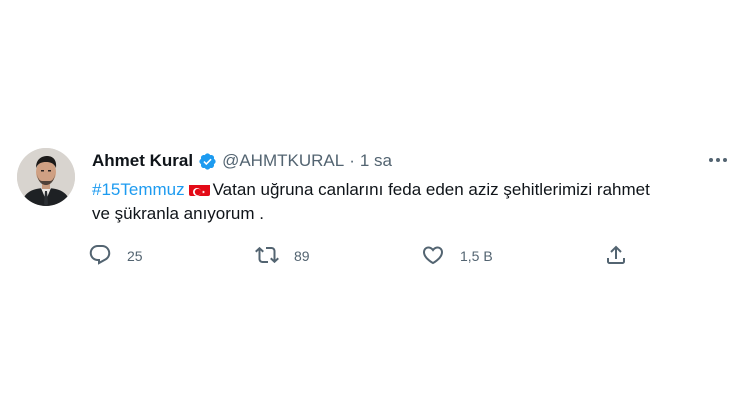  Describe the element at coordinates (457, 256) in the screenshot. I see `like-button: 1,5 B` at that location.